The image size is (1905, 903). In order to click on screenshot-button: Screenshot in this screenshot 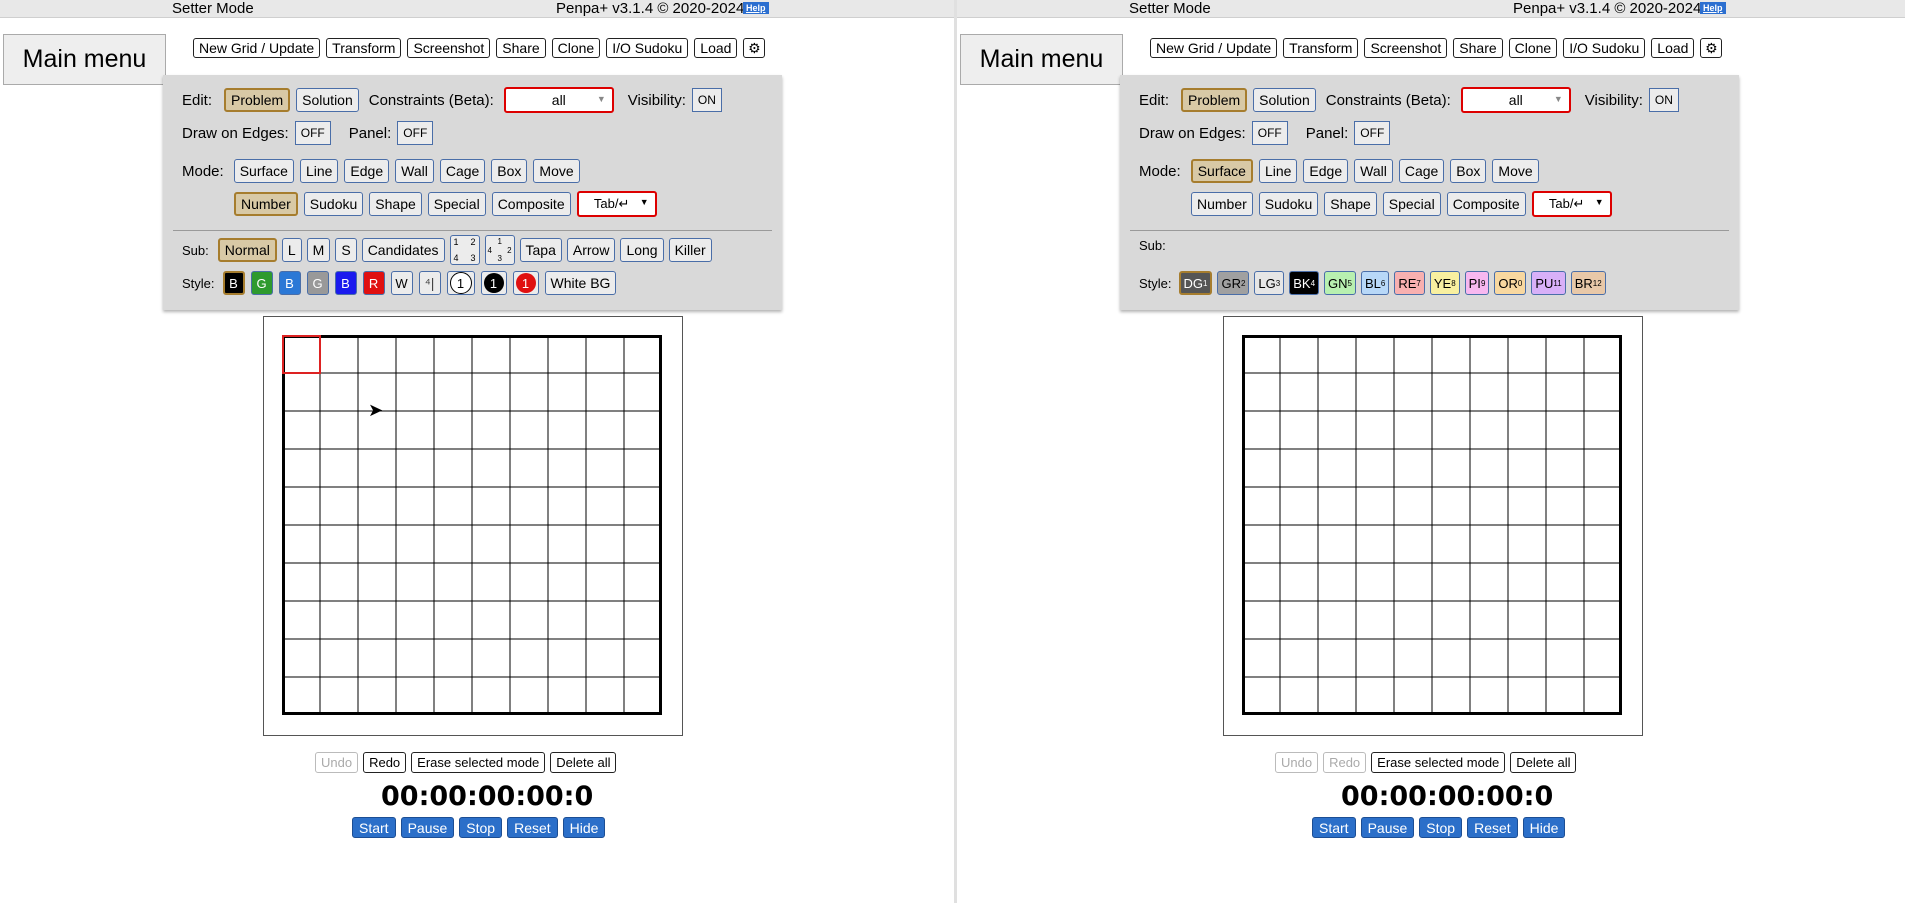, I will do `click(1406, 48)`.